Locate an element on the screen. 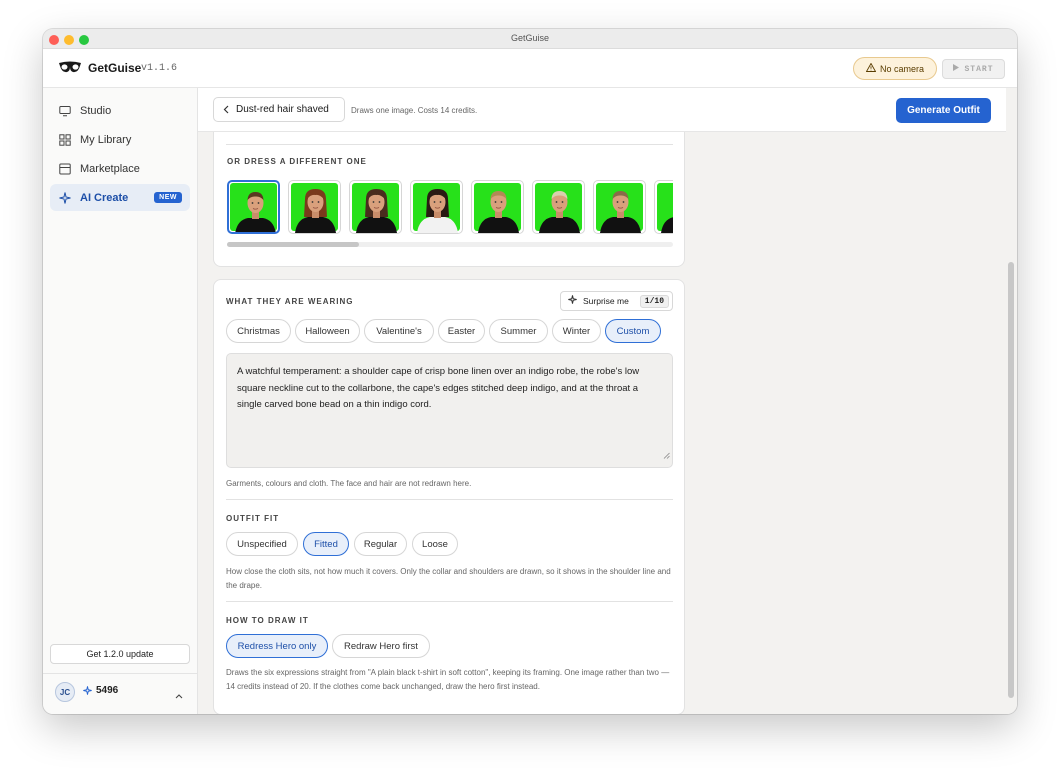  update-button: Get 1.2.0 update is located at coordinates (120, 654).